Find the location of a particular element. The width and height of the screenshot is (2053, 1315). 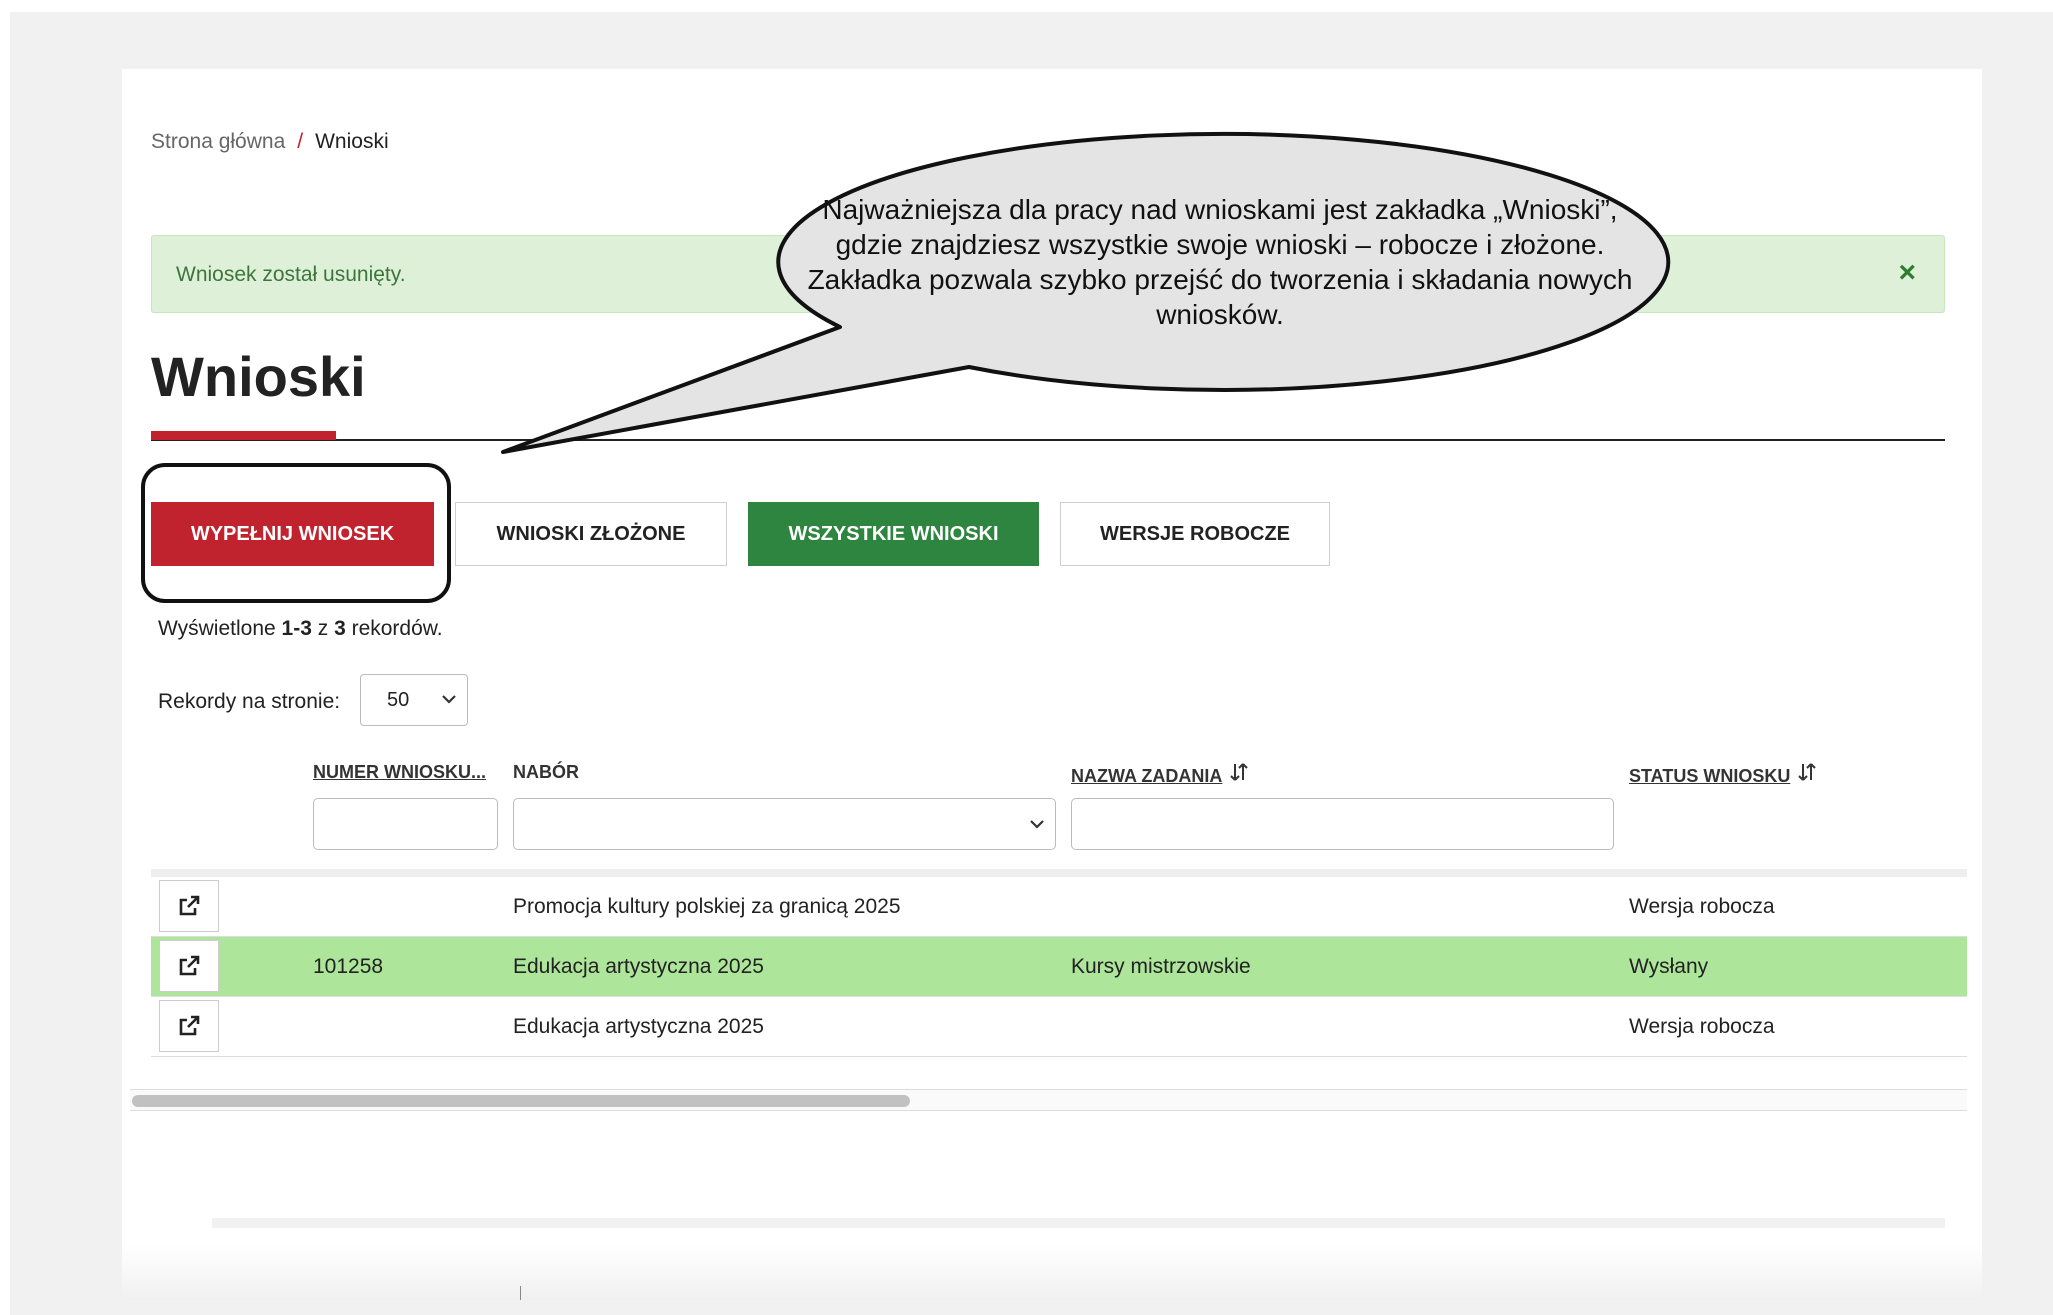

submitted-applications-button: WNIOSKI ZŁOŻONE is located at coordinates (591, 534).